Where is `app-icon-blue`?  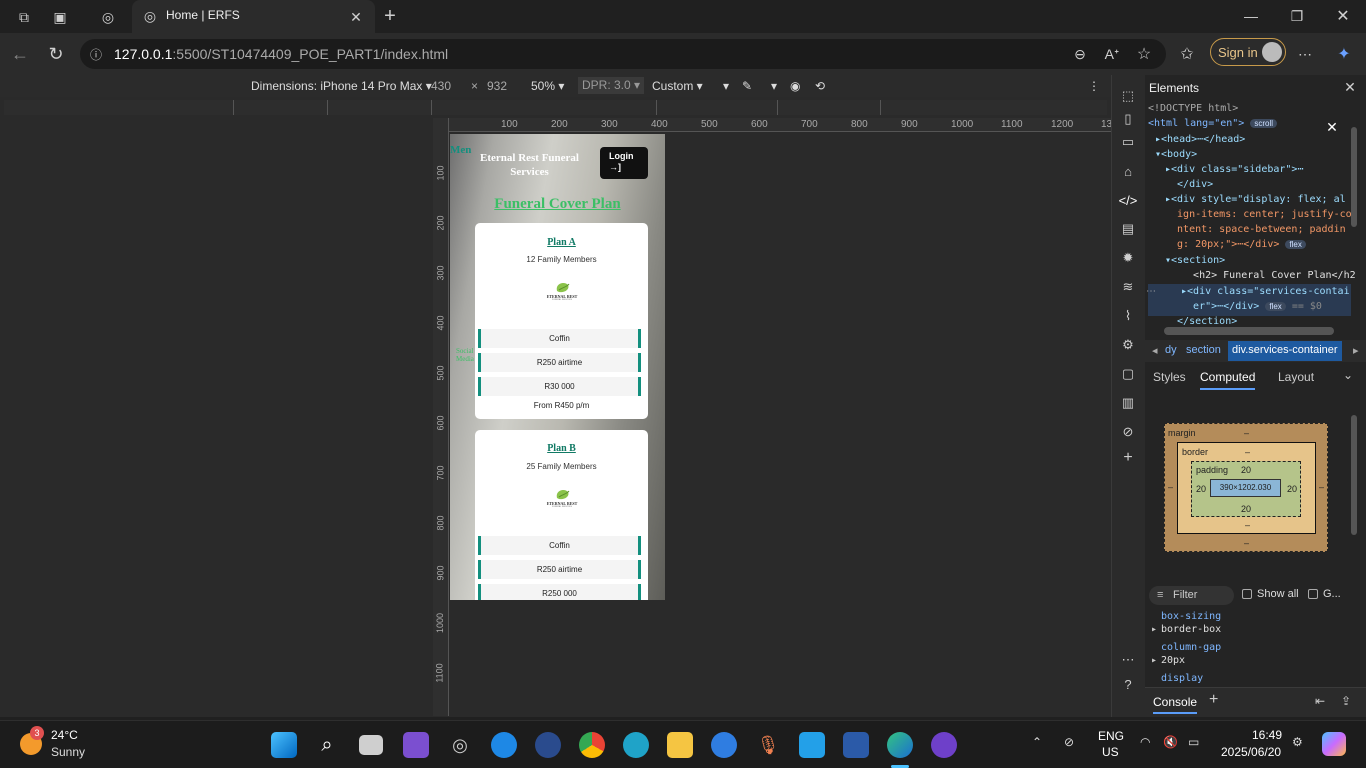
app-icon-blue is located at coordinates (504, 745).